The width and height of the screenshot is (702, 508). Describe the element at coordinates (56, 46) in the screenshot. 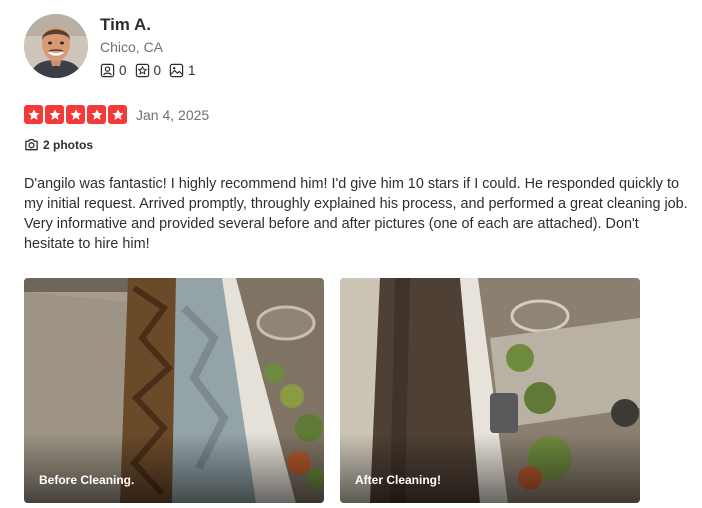

I see `avatar` at that location.